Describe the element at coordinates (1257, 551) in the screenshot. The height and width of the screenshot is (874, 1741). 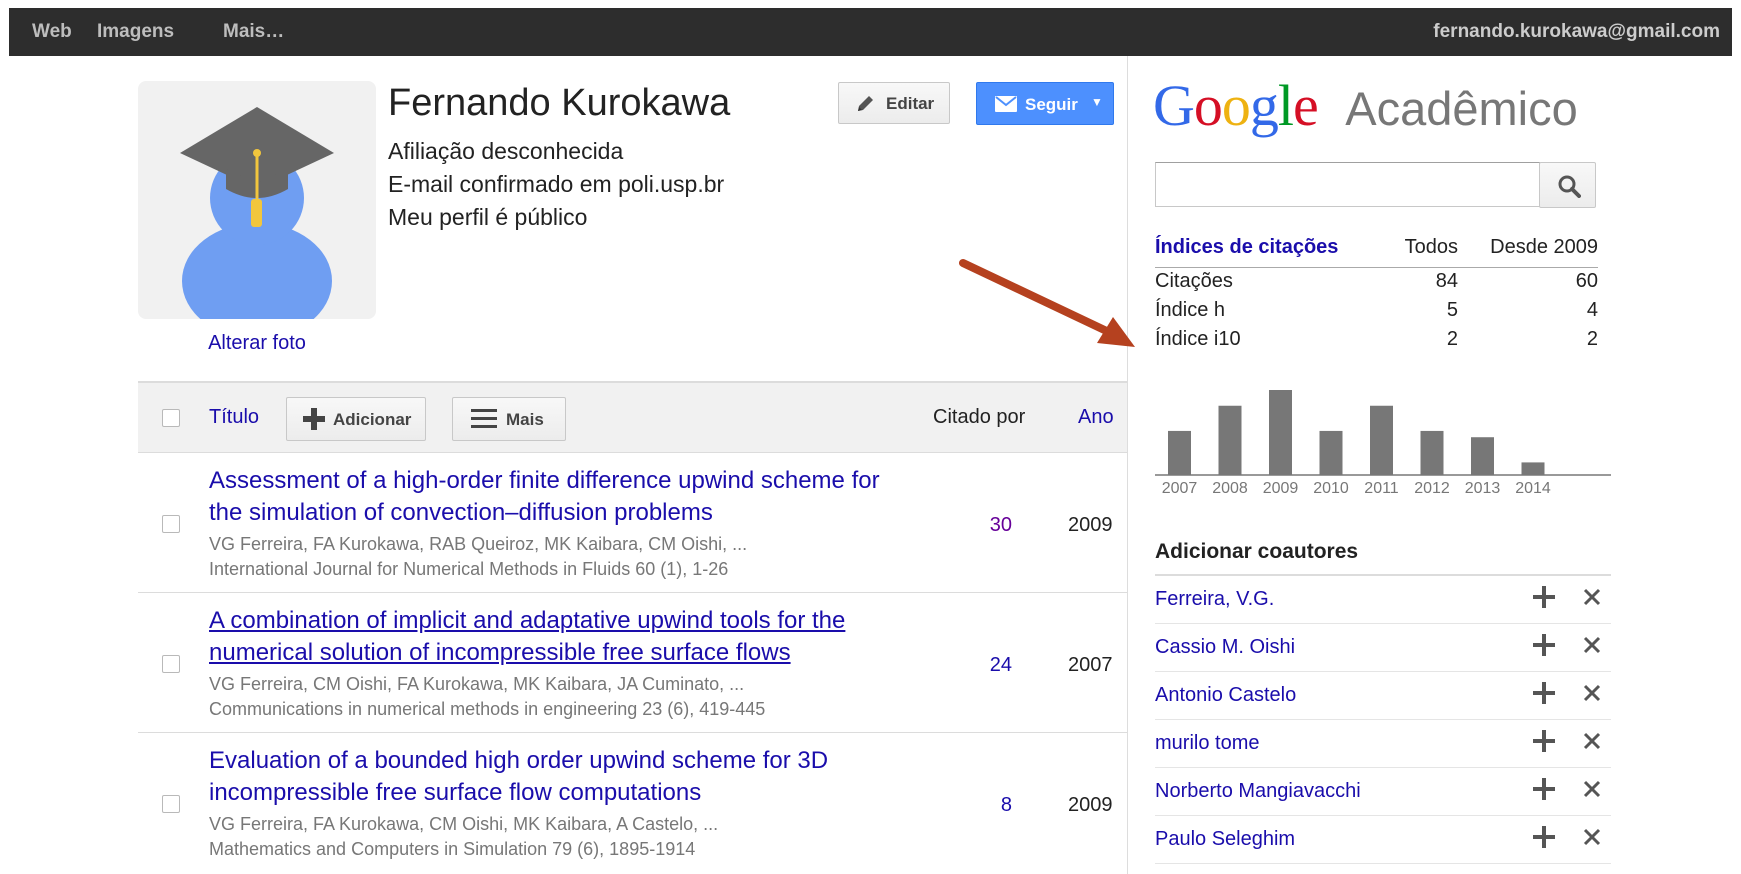
I see `coauthors-heading: Adicionar coautores` at that location.